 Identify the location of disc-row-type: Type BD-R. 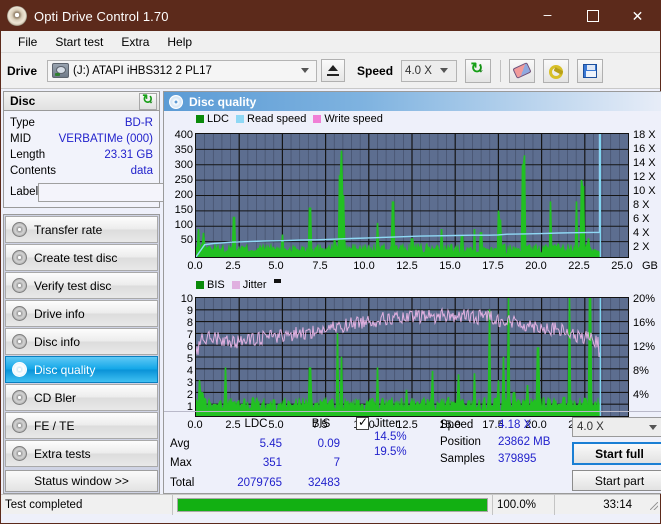
(81, 123).